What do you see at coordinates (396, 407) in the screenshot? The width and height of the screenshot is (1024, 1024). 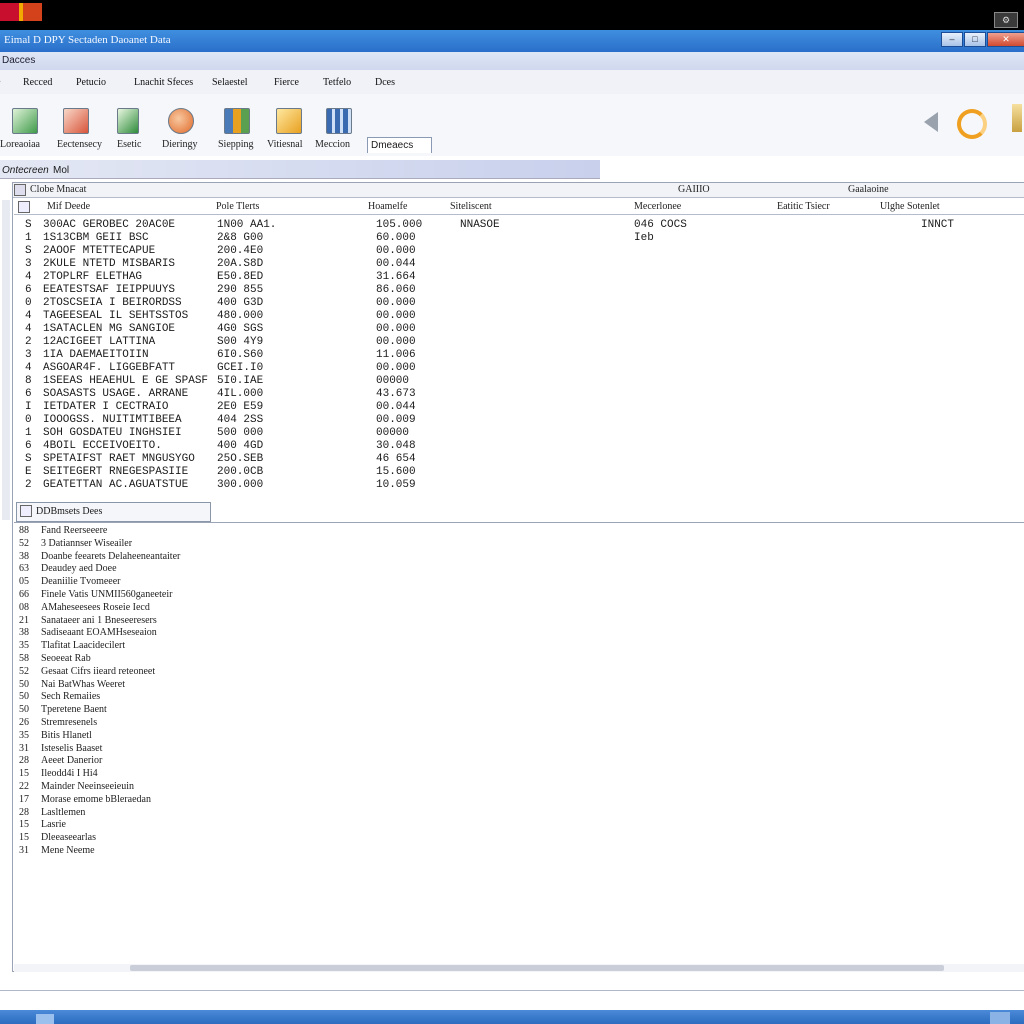 I see `row-number: 00.044` at bounding box center [396, 407].